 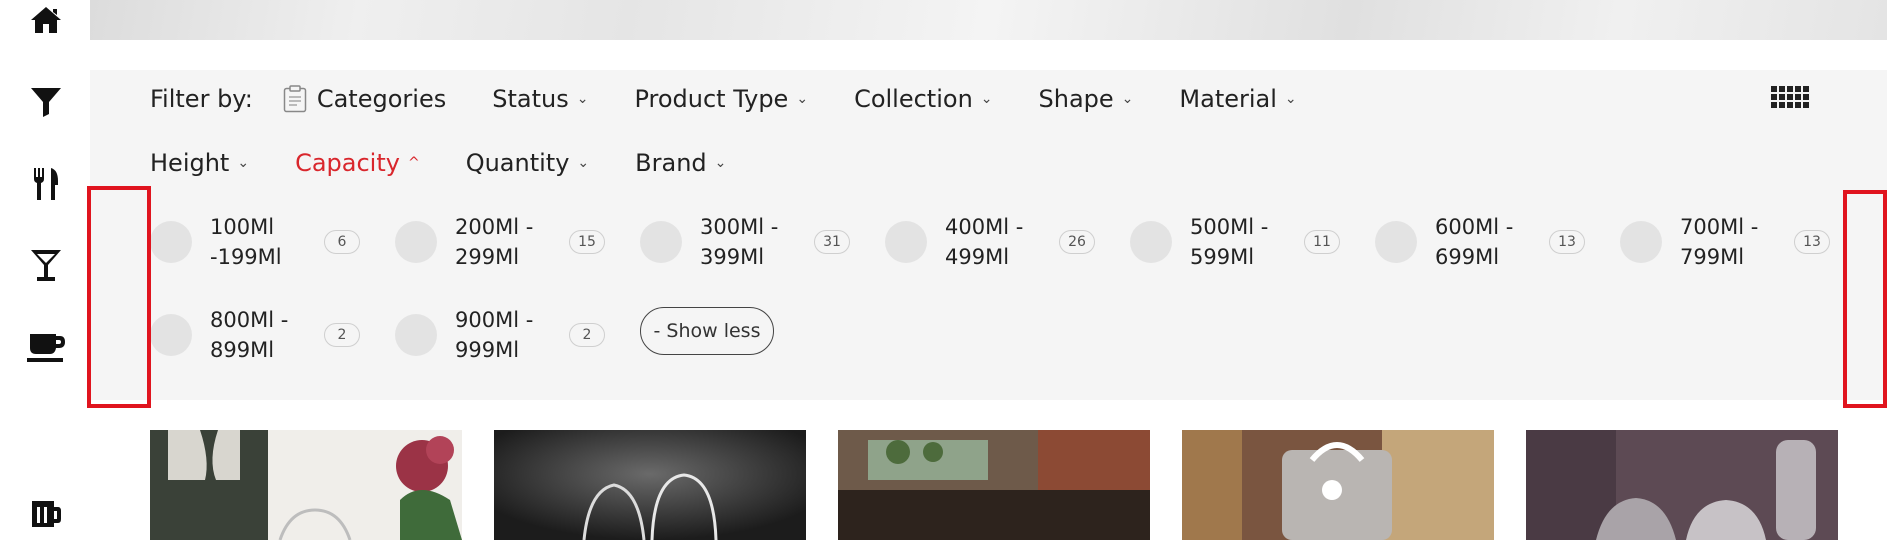 What do you see at coordinates (342, 242) in the screenshot?
I see `capacity-count-badge: 6` at bounding box center [342, 242].